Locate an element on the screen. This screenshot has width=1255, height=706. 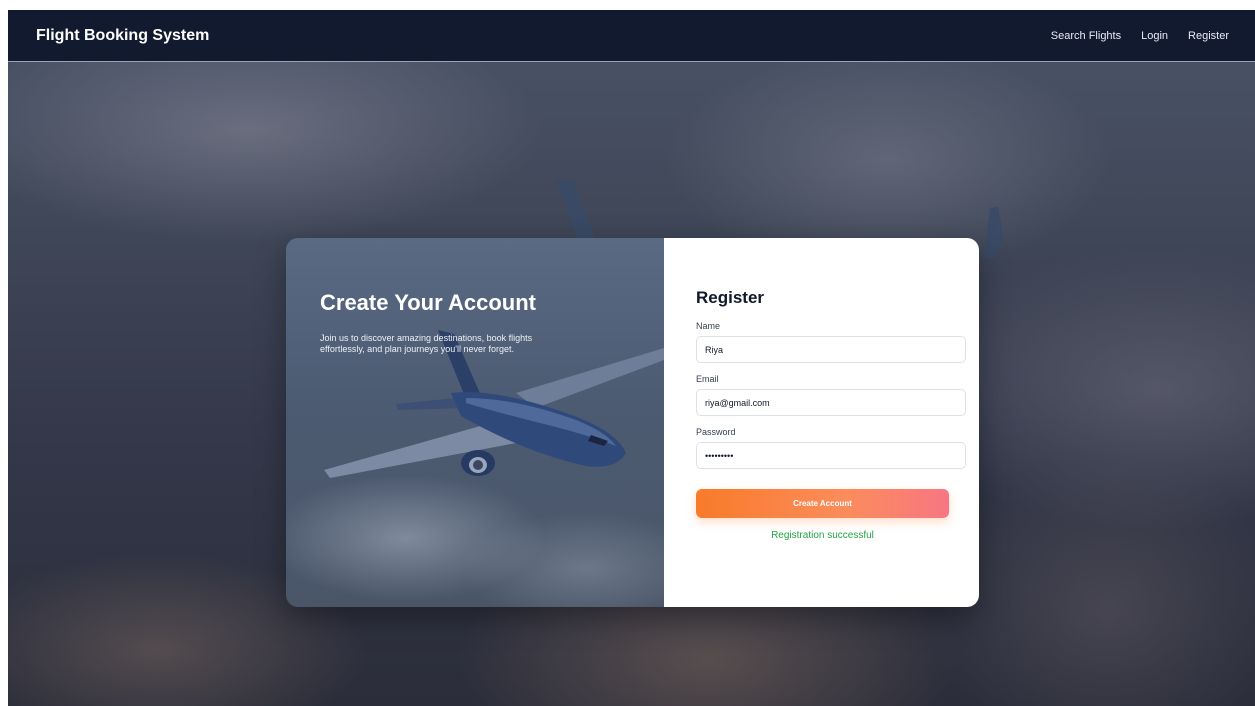
nav-link-login: Login is located at coordinates (1154, 36).